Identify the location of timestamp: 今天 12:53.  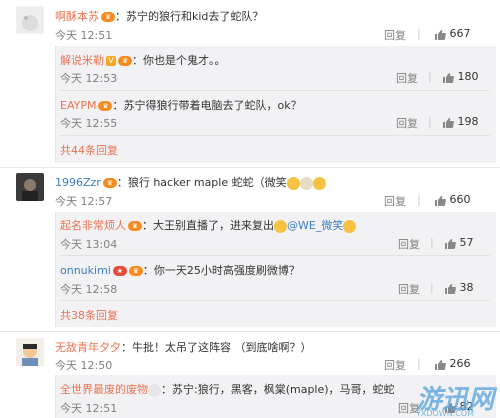
(89, 78).